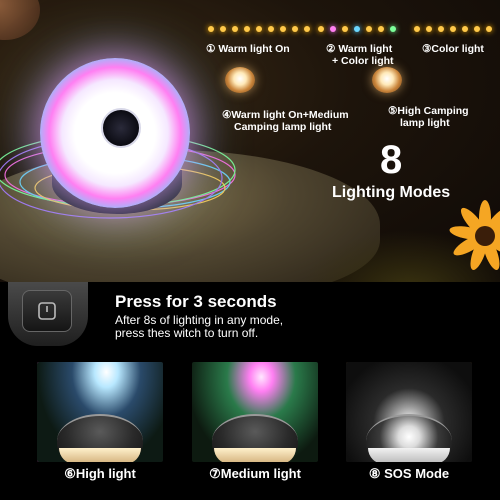  Describe the element at coordinates (20, 20) in the screenshot. I see `rock-decoration` at that location.